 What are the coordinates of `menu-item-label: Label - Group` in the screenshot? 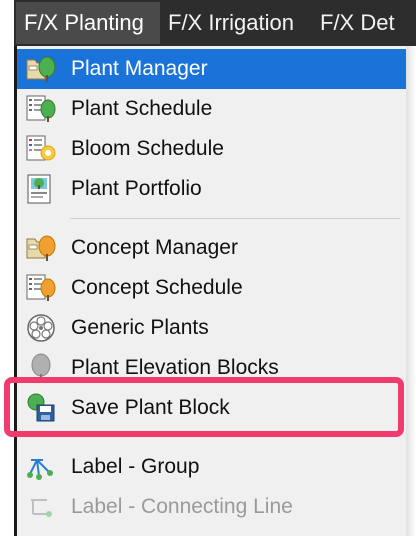 It's located at (135, 466).